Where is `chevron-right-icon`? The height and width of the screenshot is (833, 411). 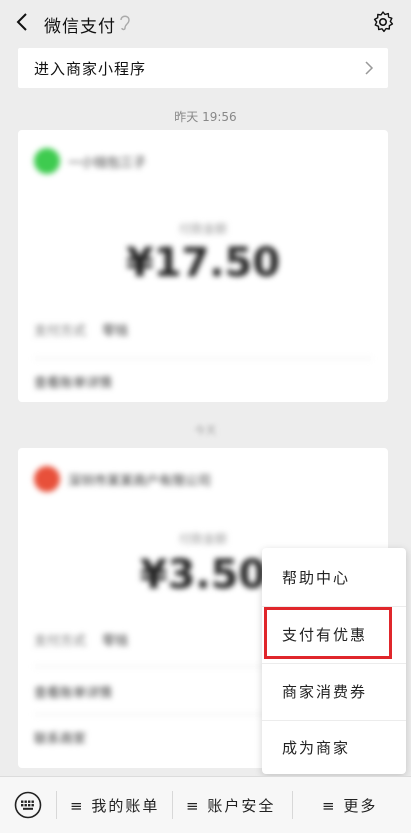 chevron-right-icon is located at coordinates (369, 68).